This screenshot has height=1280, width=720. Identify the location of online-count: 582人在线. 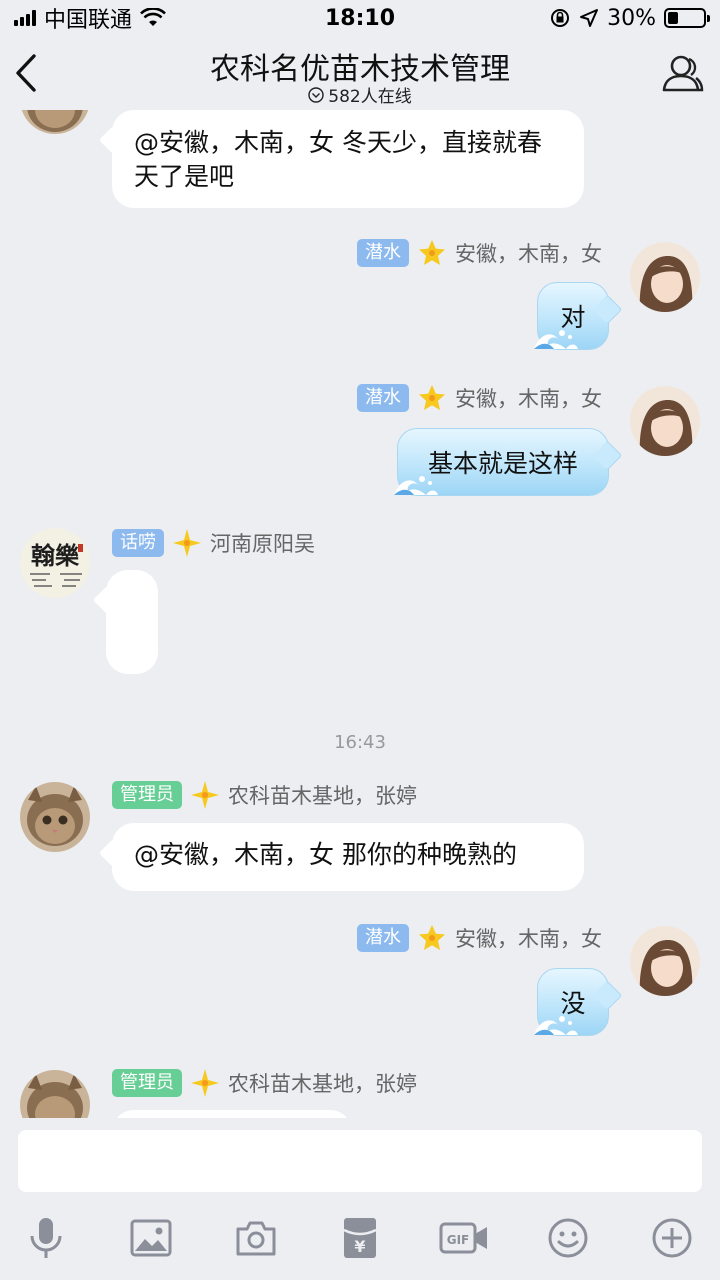
(360, 94).